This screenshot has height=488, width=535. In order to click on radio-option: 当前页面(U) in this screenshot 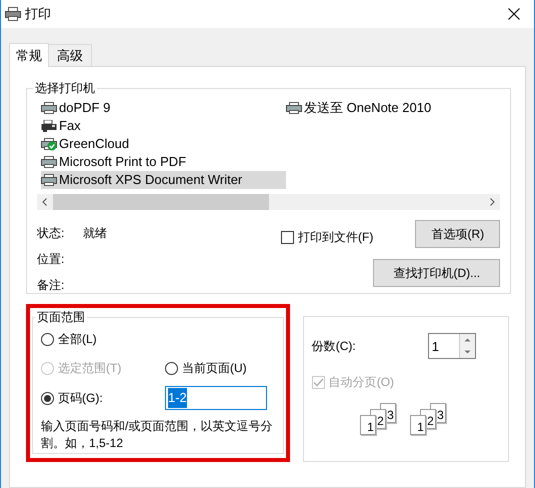, I will do `click(206, 368)`.